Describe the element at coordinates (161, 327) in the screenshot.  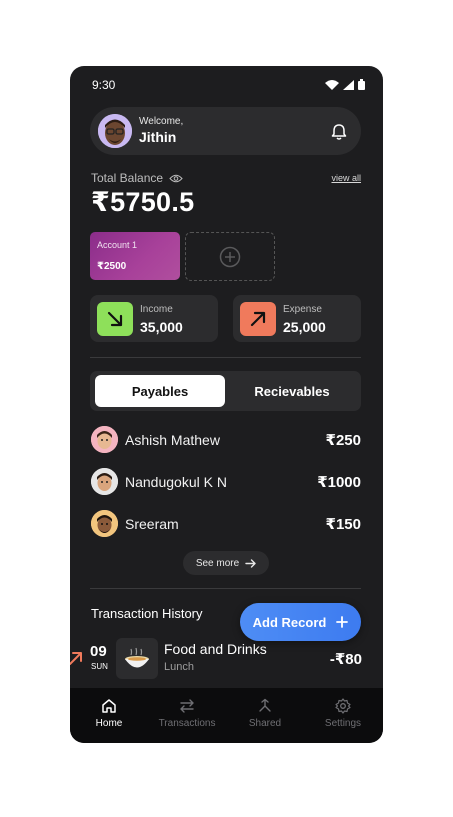
I see `income-value: 35,000` at that location.